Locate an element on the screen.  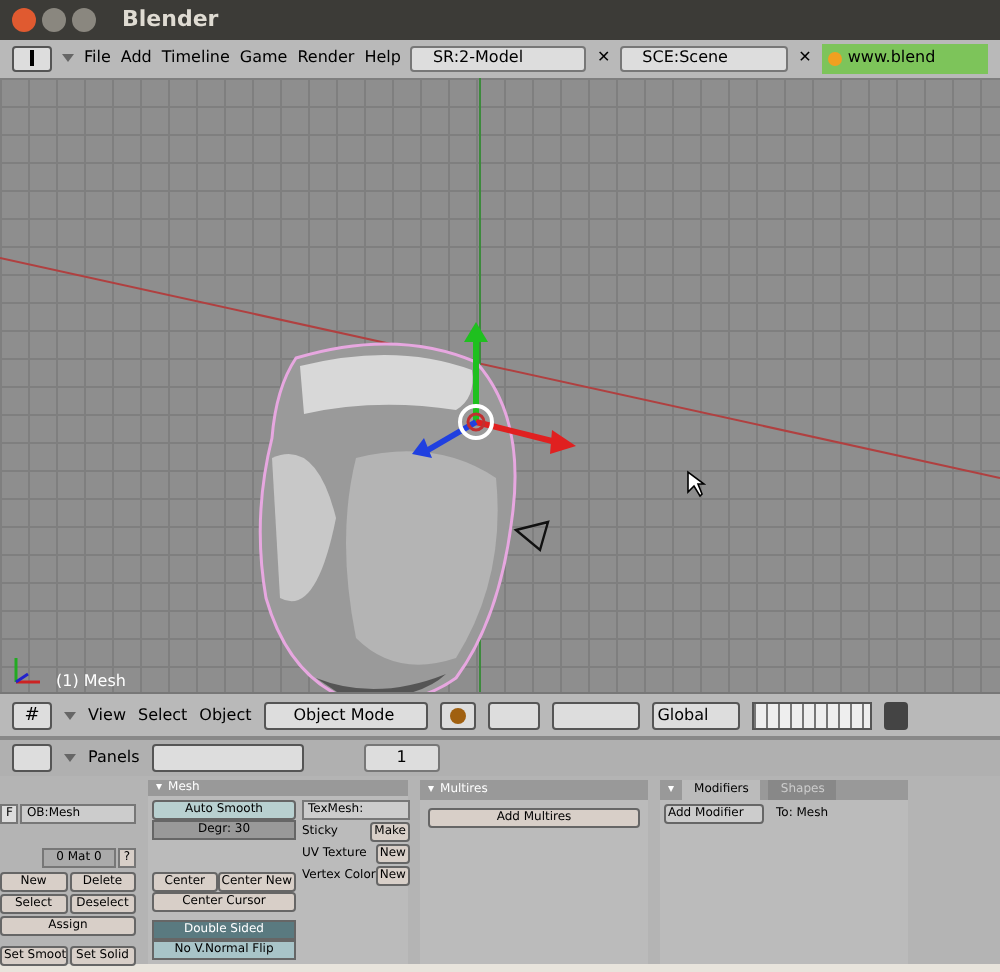
menu-item: Object is located at coordinates (225, 715).